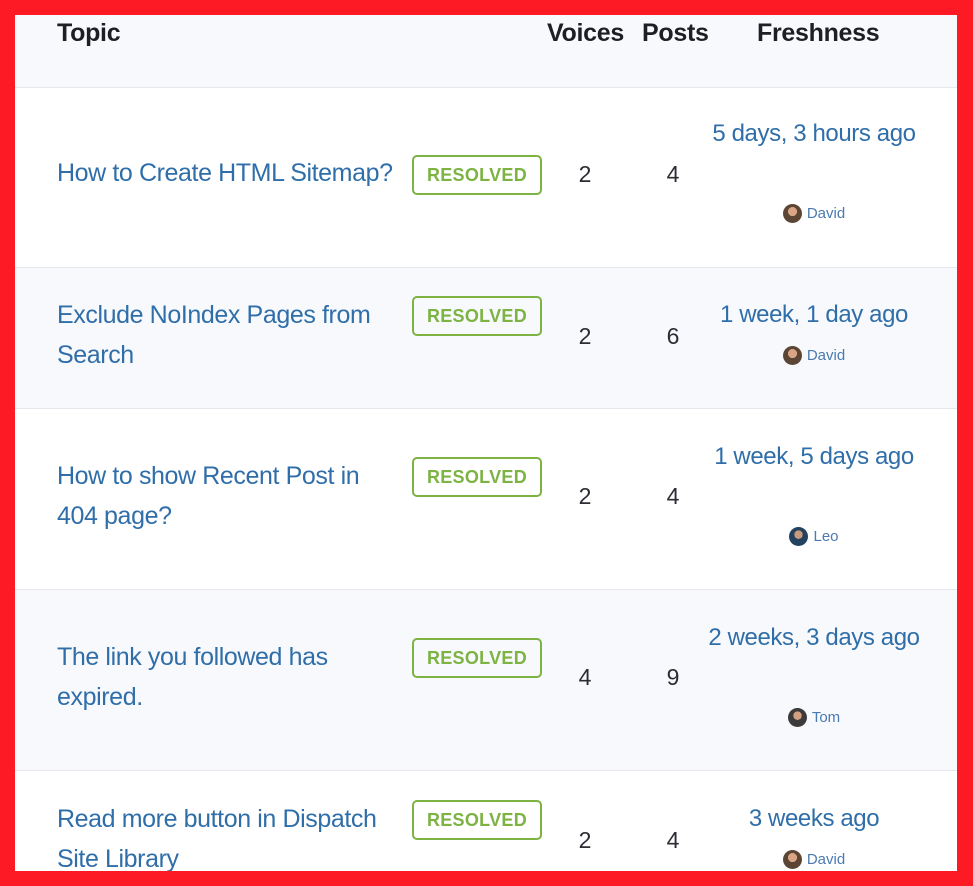  Describe the element at coordinates (814, 315) in the screenshot. I see `freshness-link: 1 week, 1 day ago` at that location.